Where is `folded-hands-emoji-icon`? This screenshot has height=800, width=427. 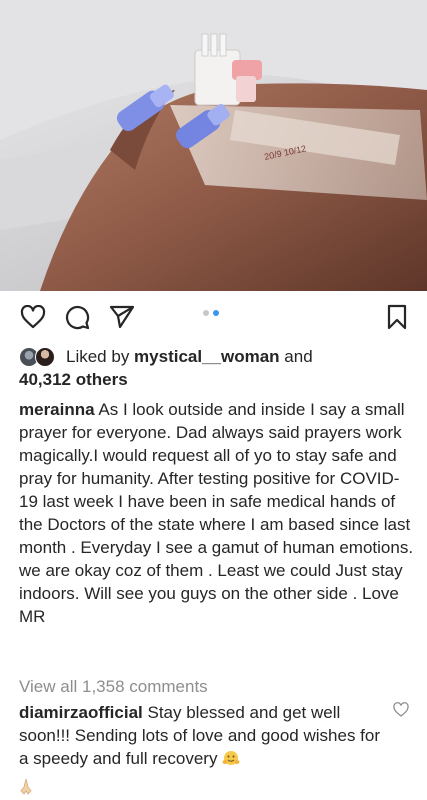
folded-hands-emoji-icon is located at coordinates (26, 786).